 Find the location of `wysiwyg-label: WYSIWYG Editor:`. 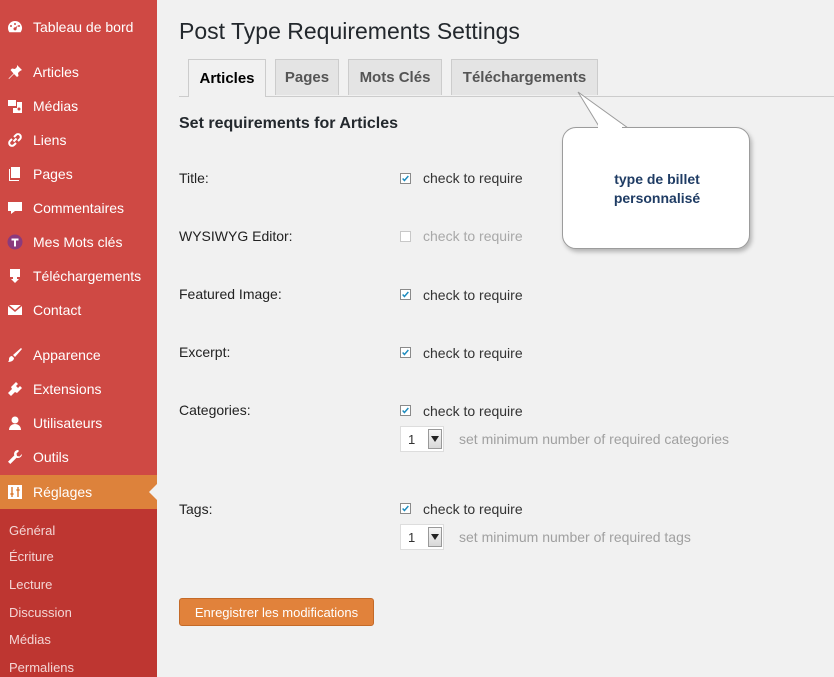

wysiwyg-label: WYSIWYG Editor: is located at coordinates (236, 236).